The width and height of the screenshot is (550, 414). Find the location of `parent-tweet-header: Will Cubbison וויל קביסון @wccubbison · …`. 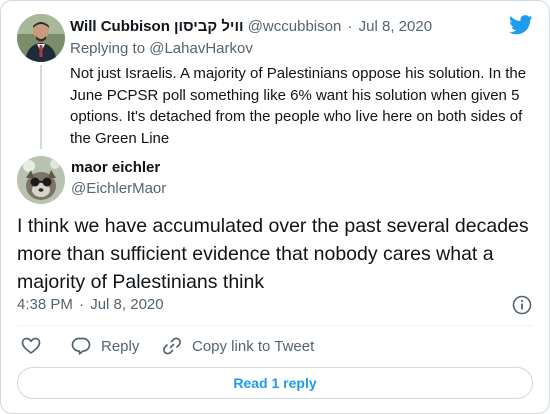

parent-tweet-header: Will Cubbison וויל קביסון @wccubbison · … is located at coordinates (251, 27).